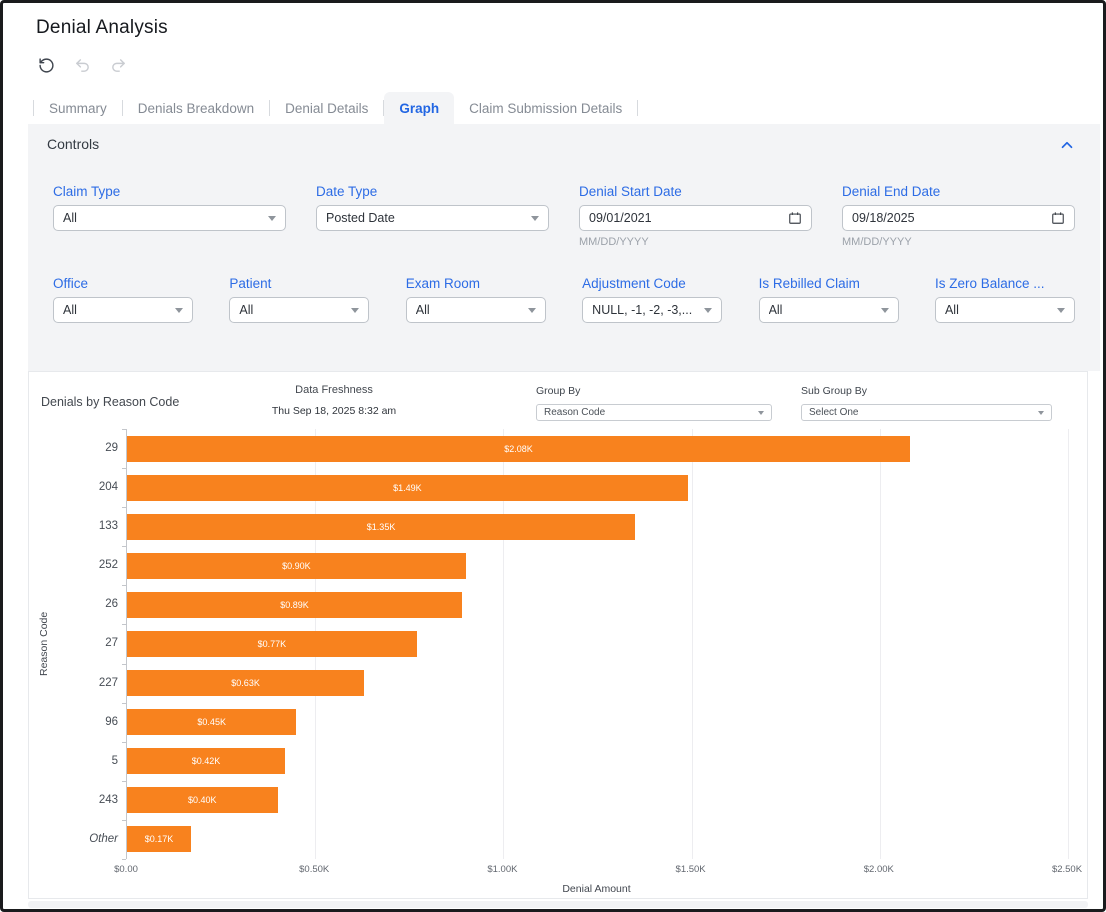 The height and width of the screenshot is (912, 1106). I want to click on filter-patient: Patient All, so click(299, 299).